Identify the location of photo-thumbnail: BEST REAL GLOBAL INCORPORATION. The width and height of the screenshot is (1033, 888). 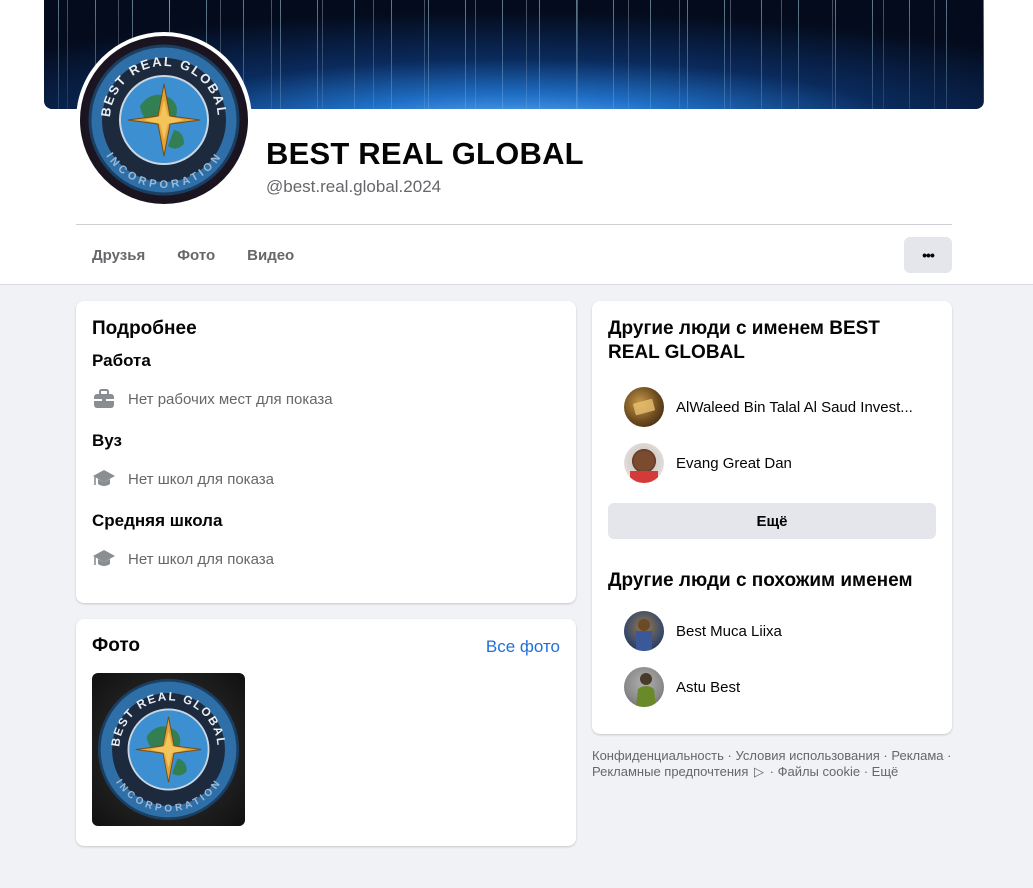
(168, 749).